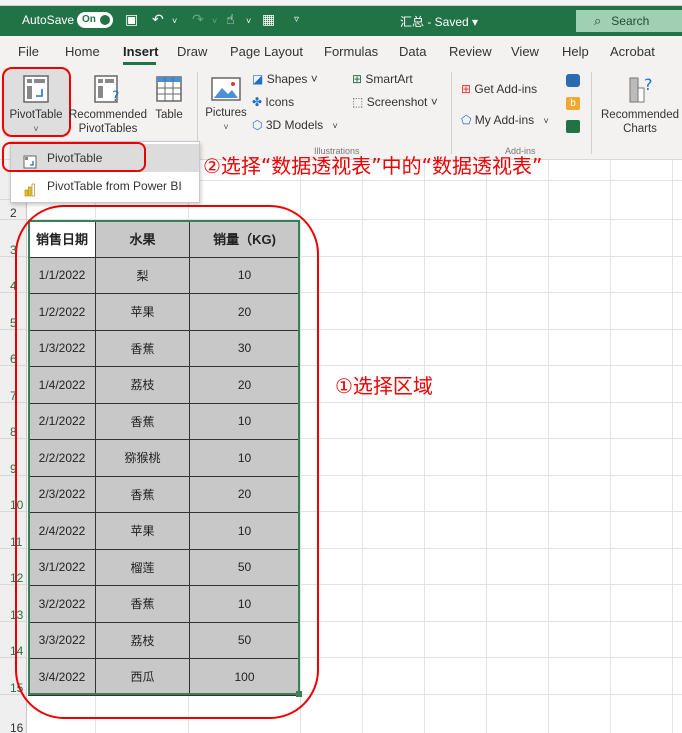 The height and width of the screenshot is (733, 682). Describe the element at coordinates (280, 102) in the screenshot. I see `icons-label: Icons` at that location.